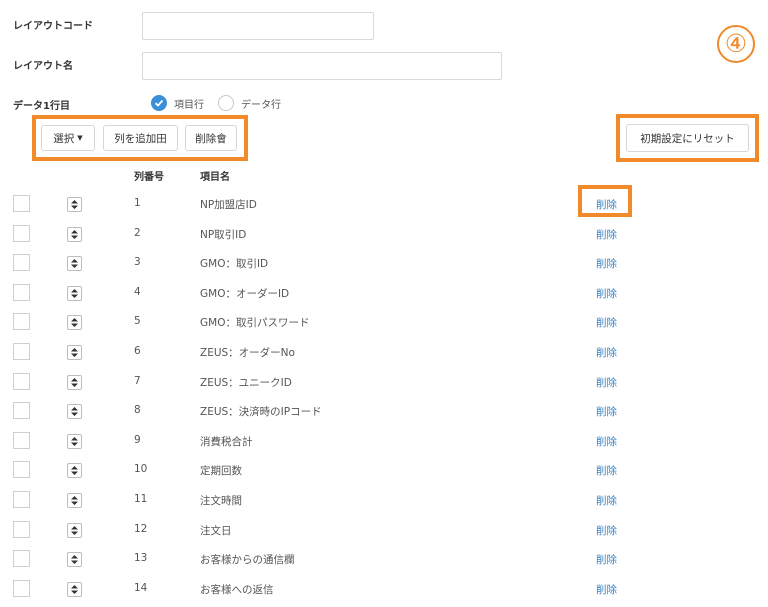 Image resolution: width=768 pixels, height=607 pixels. Describe the element at coordinates (137, 232) in the screenshot. I see `column-number: 2` at that location.